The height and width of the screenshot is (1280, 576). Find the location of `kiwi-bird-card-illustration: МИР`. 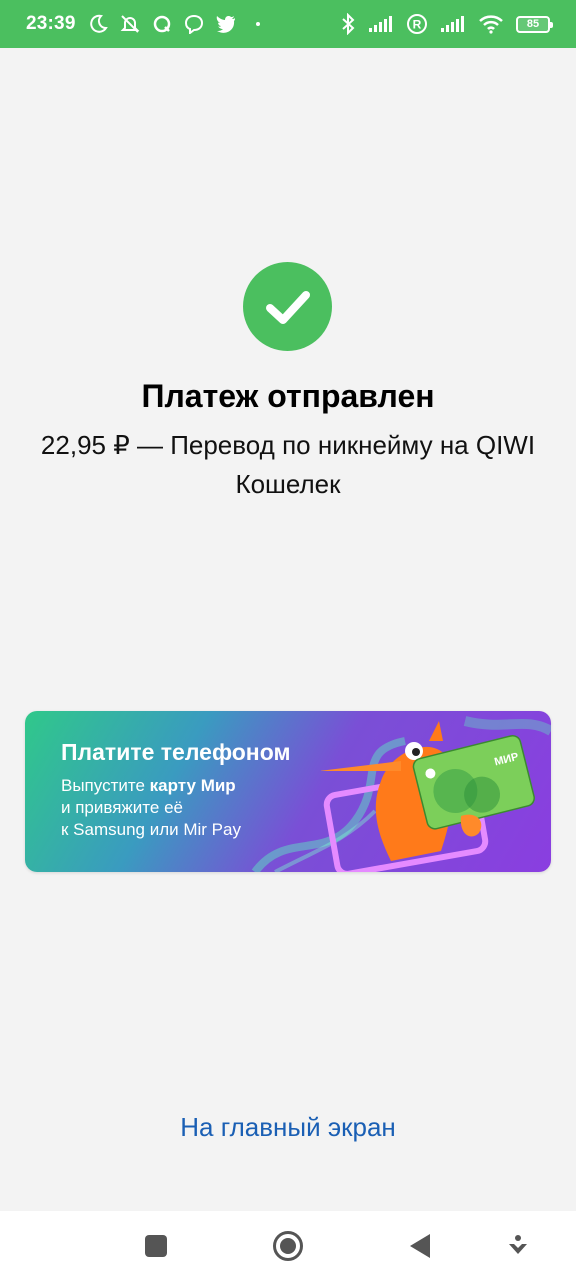

kiwi-bird-card-illustration: МИР is located at coordinates (428, 796).